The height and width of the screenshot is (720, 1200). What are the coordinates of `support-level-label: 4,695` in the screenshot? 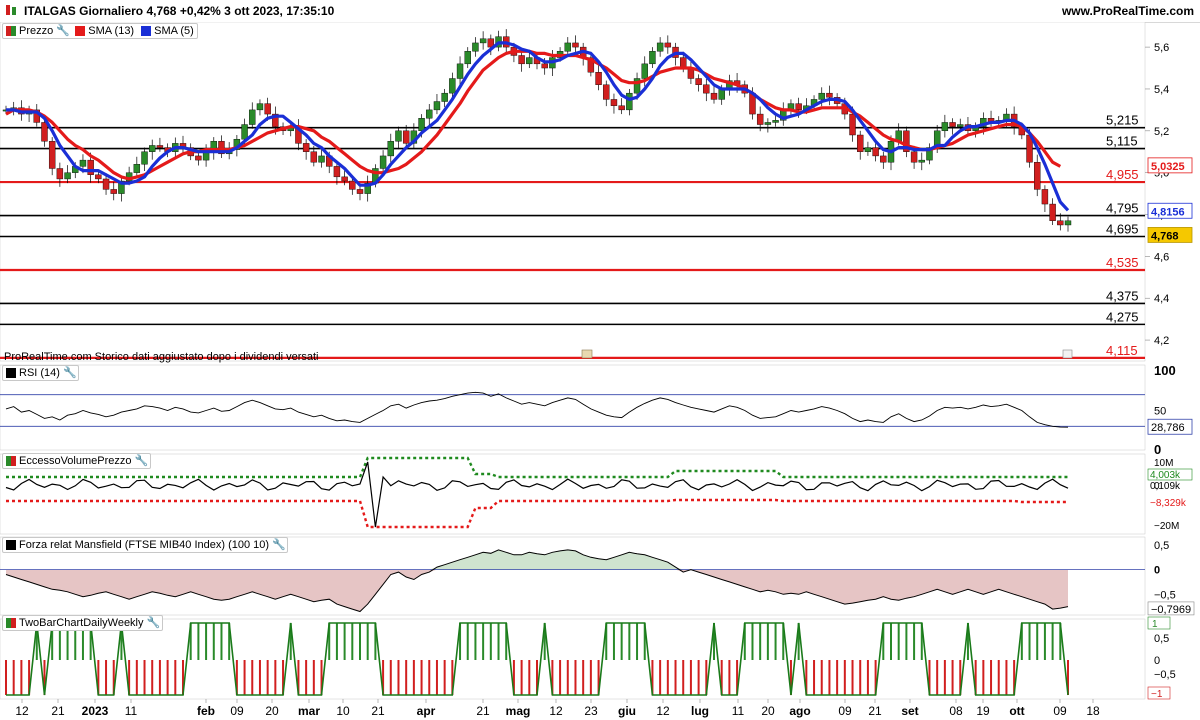 It's located at (1122, 228).